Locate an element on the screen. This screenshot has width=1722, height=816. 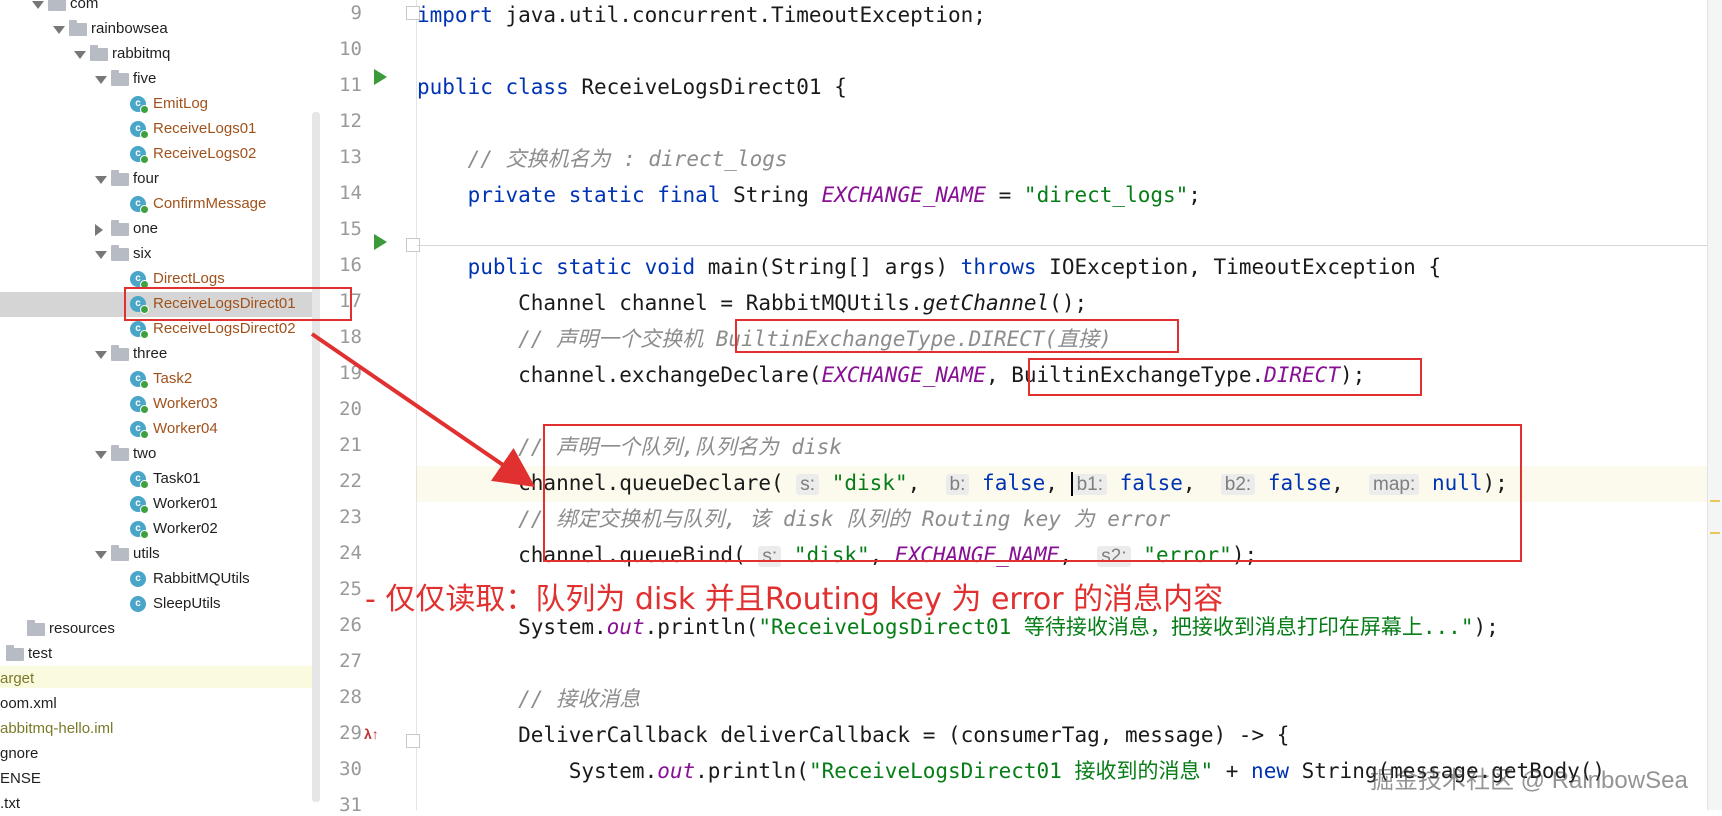
annotation-arrow is located at coordinates (423, 410).